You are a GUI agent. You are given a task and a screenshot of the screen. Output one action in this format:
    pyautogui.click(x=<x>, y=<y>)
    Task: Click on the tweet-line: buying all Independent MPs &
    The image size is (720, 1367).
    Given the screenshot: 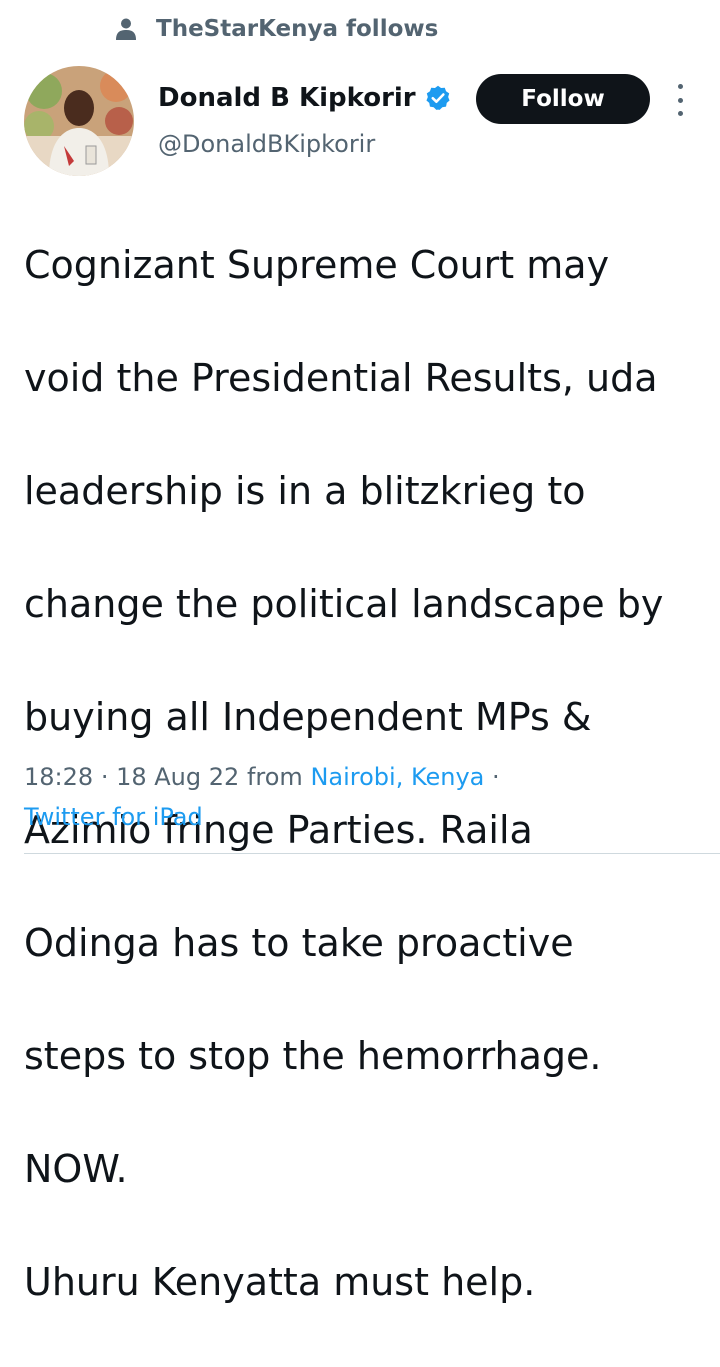 What is the action you would take?
    pyautogui.click(x=308, y=716)
    